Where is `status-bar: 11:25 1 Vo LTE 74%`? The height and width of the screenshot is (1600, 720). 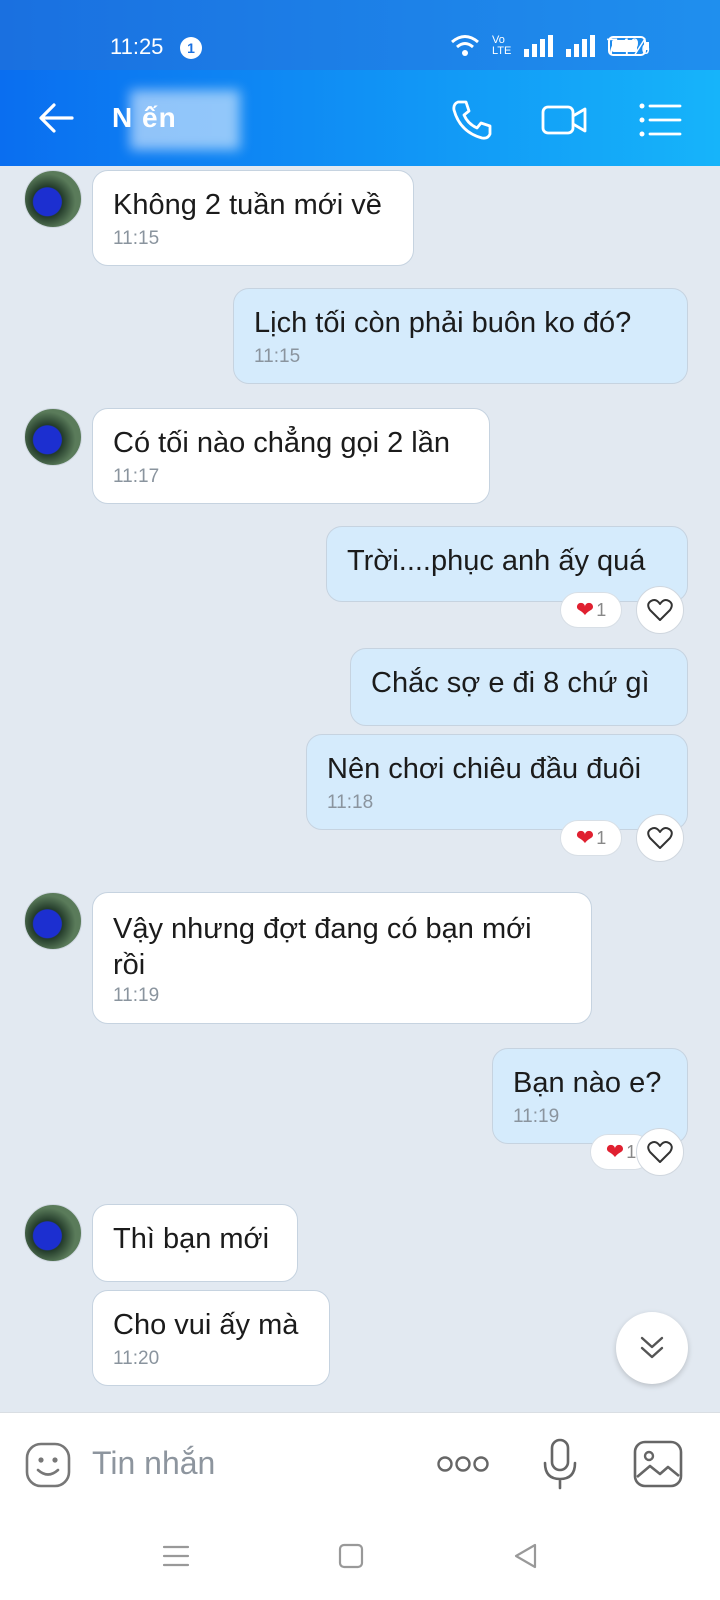 status-bar: 11:25 1 Vo LTE 74% is located at coordinates (360, 35).